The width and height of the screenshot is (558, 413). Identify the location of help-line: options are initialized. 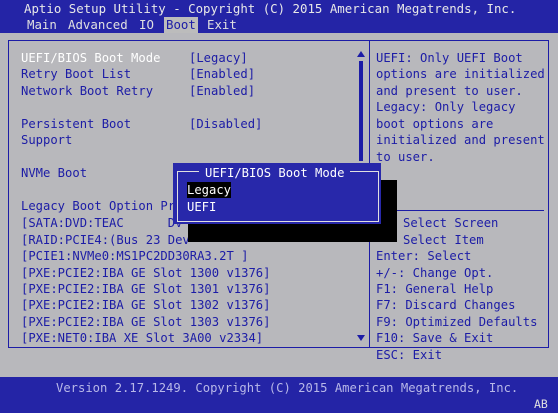
(460, 74).